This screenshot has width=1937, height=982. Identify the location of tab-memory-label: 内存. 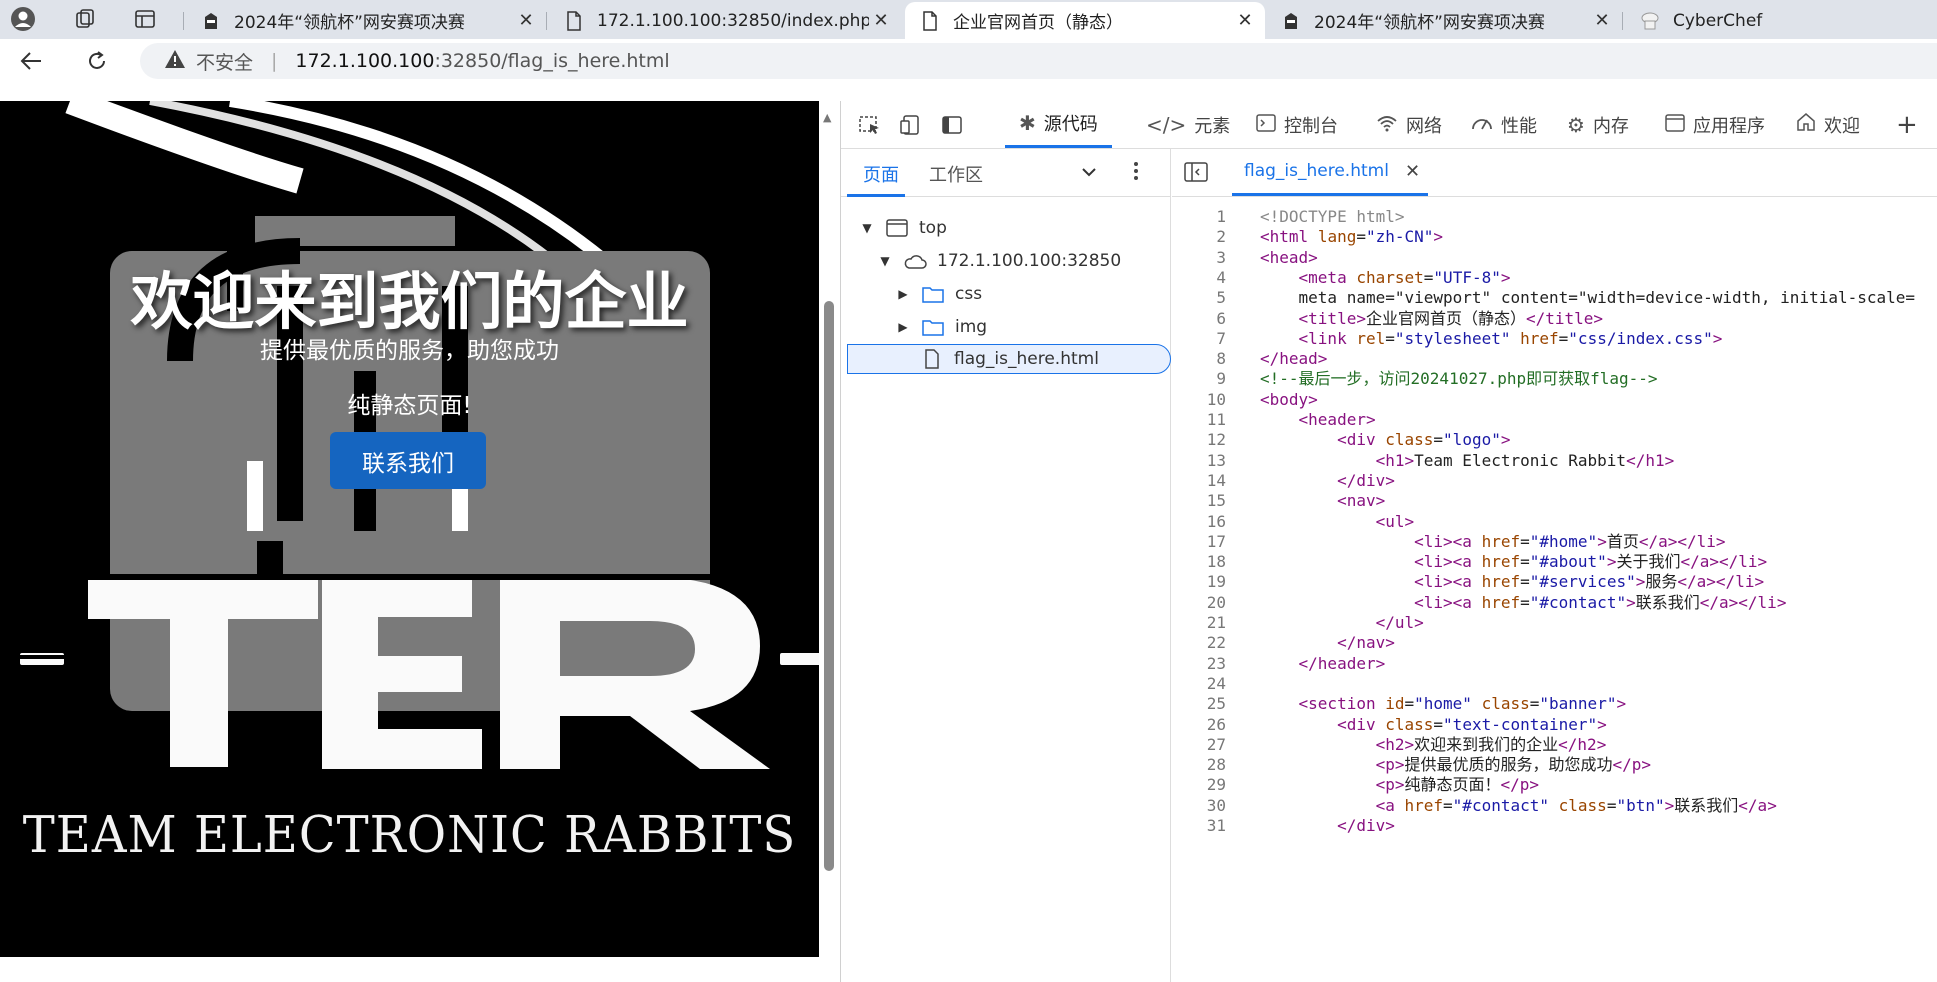
(1610, 126).